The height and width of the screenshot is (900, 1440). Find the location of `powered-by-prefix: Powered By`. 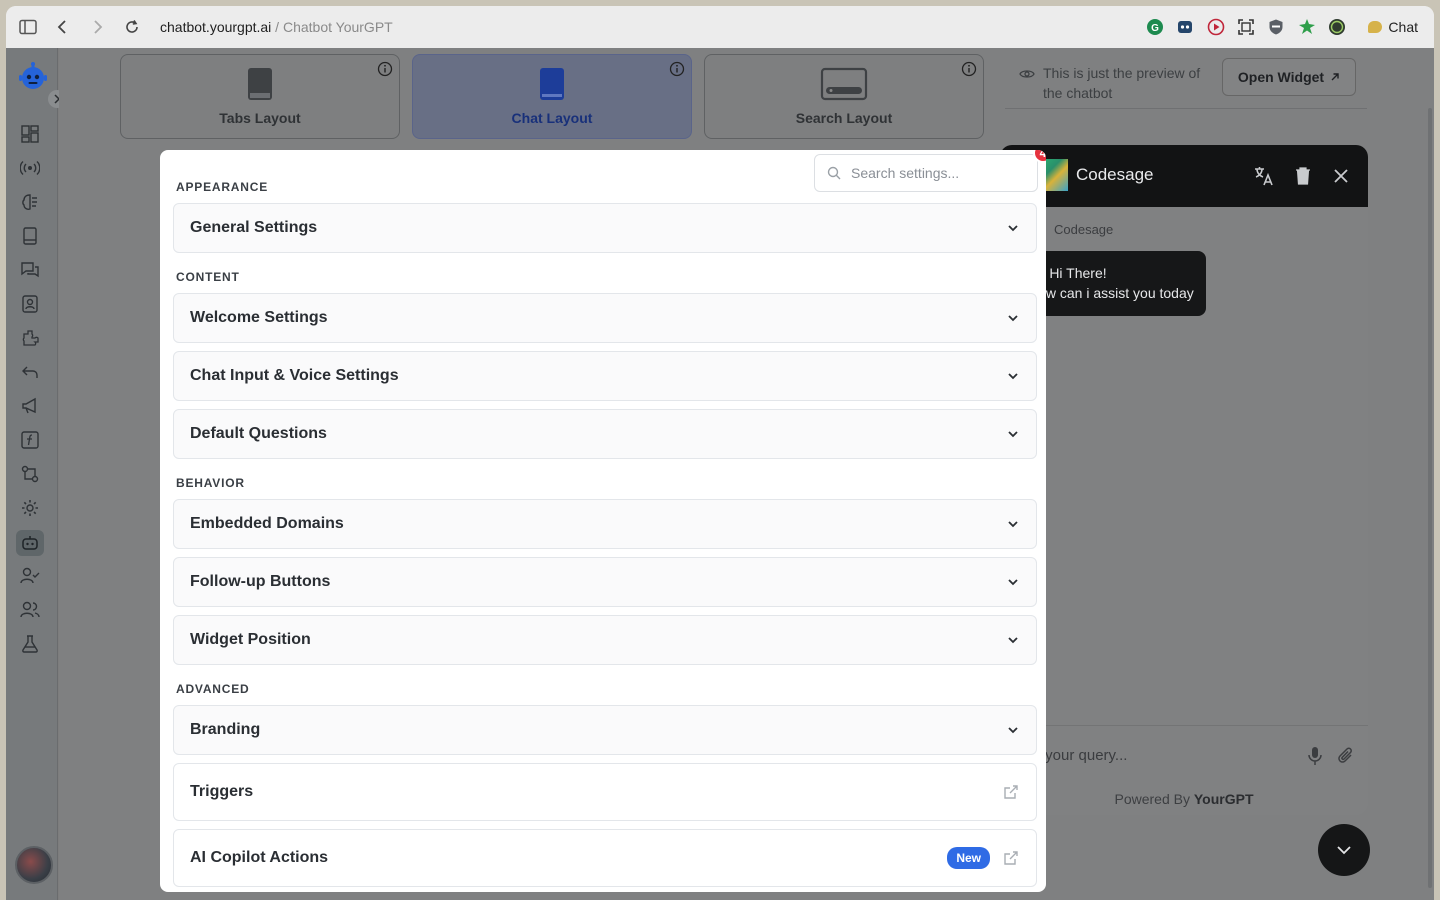

powered-by-prefix: Powered By is located at coordinates (1154, 799).